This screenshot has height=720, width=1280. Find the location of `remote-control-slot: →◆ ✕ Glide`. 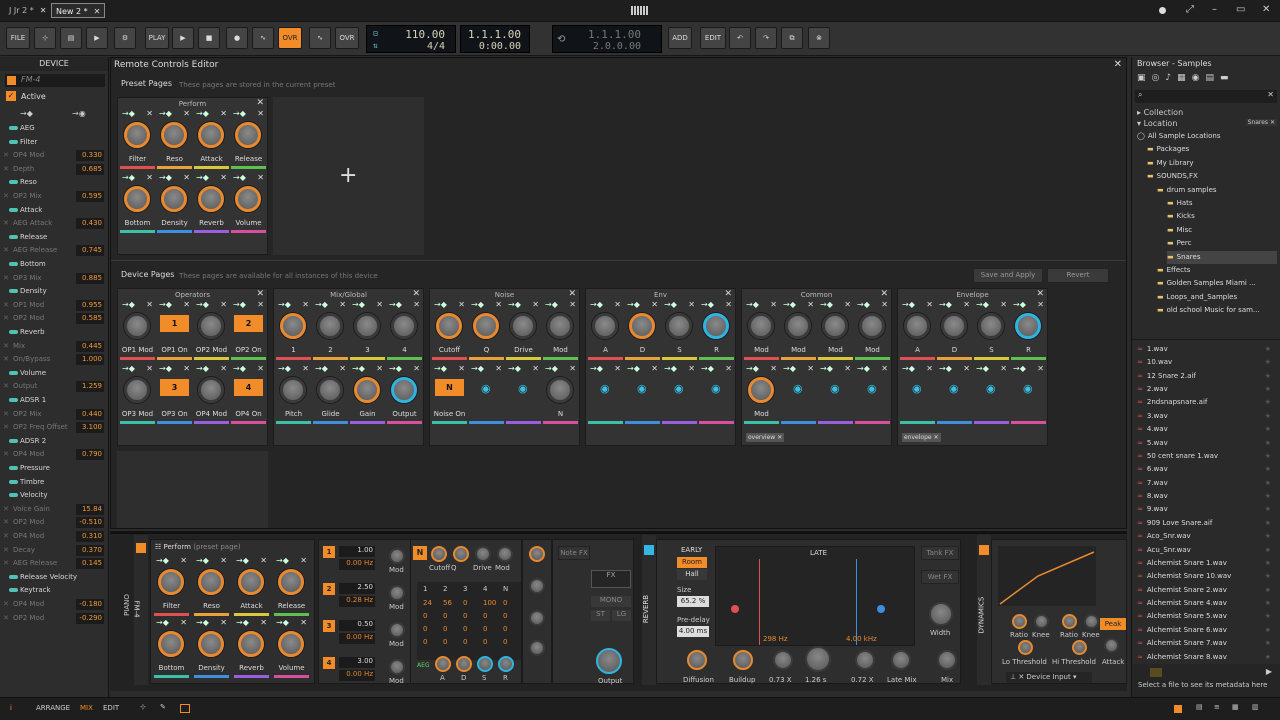

remote-control-slot: →◆ ✕ Glide is located at coordinates (330, 395).